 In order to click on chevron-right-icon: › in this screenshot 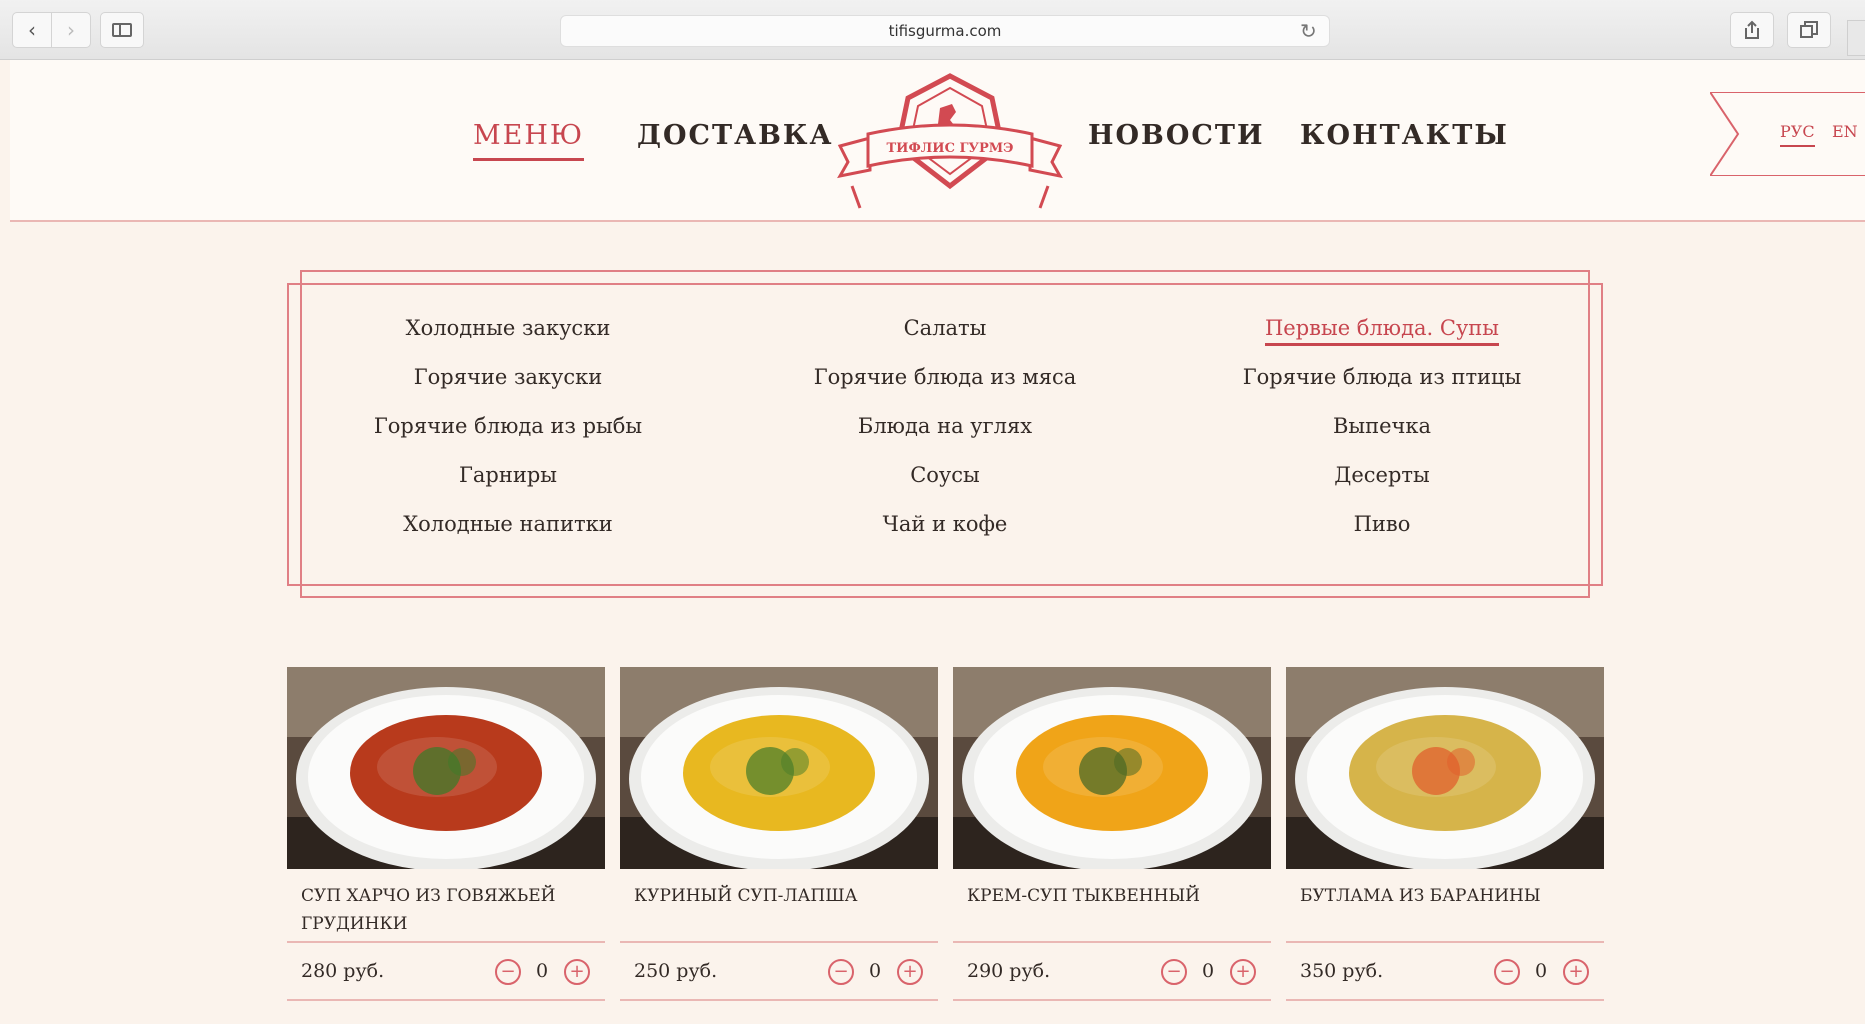, I will do `click(71, 30)`.